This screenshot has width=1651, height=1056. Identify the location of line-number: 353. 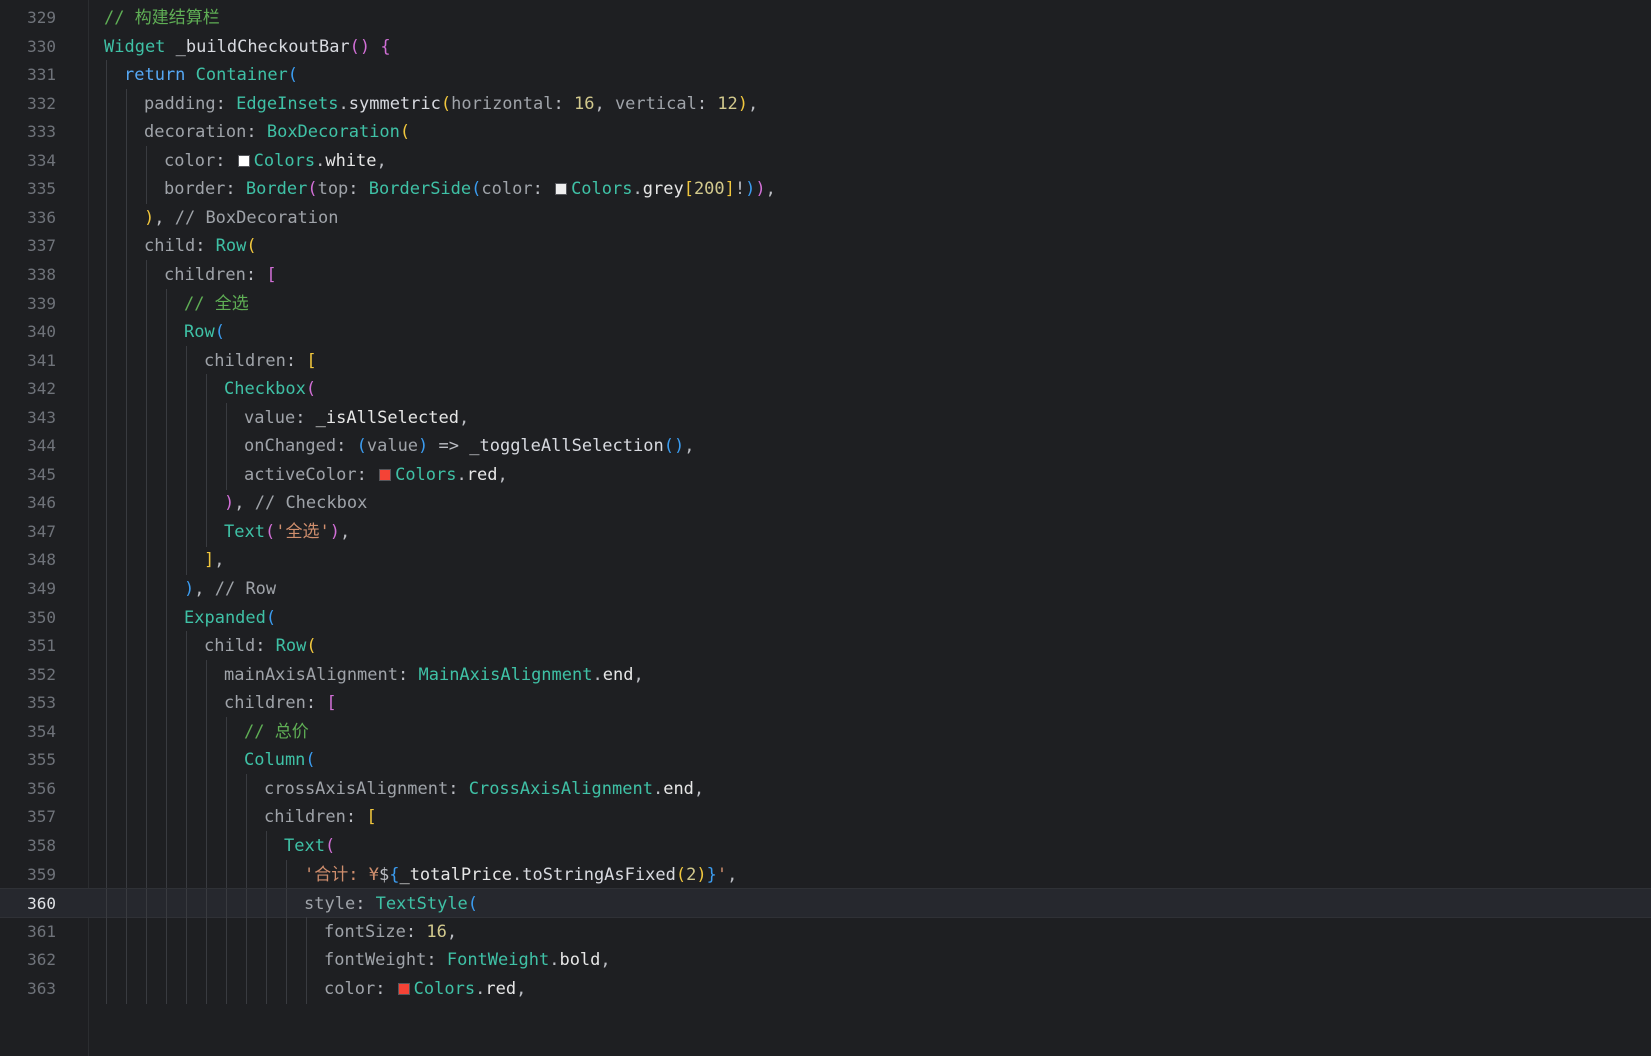
(28, 703).